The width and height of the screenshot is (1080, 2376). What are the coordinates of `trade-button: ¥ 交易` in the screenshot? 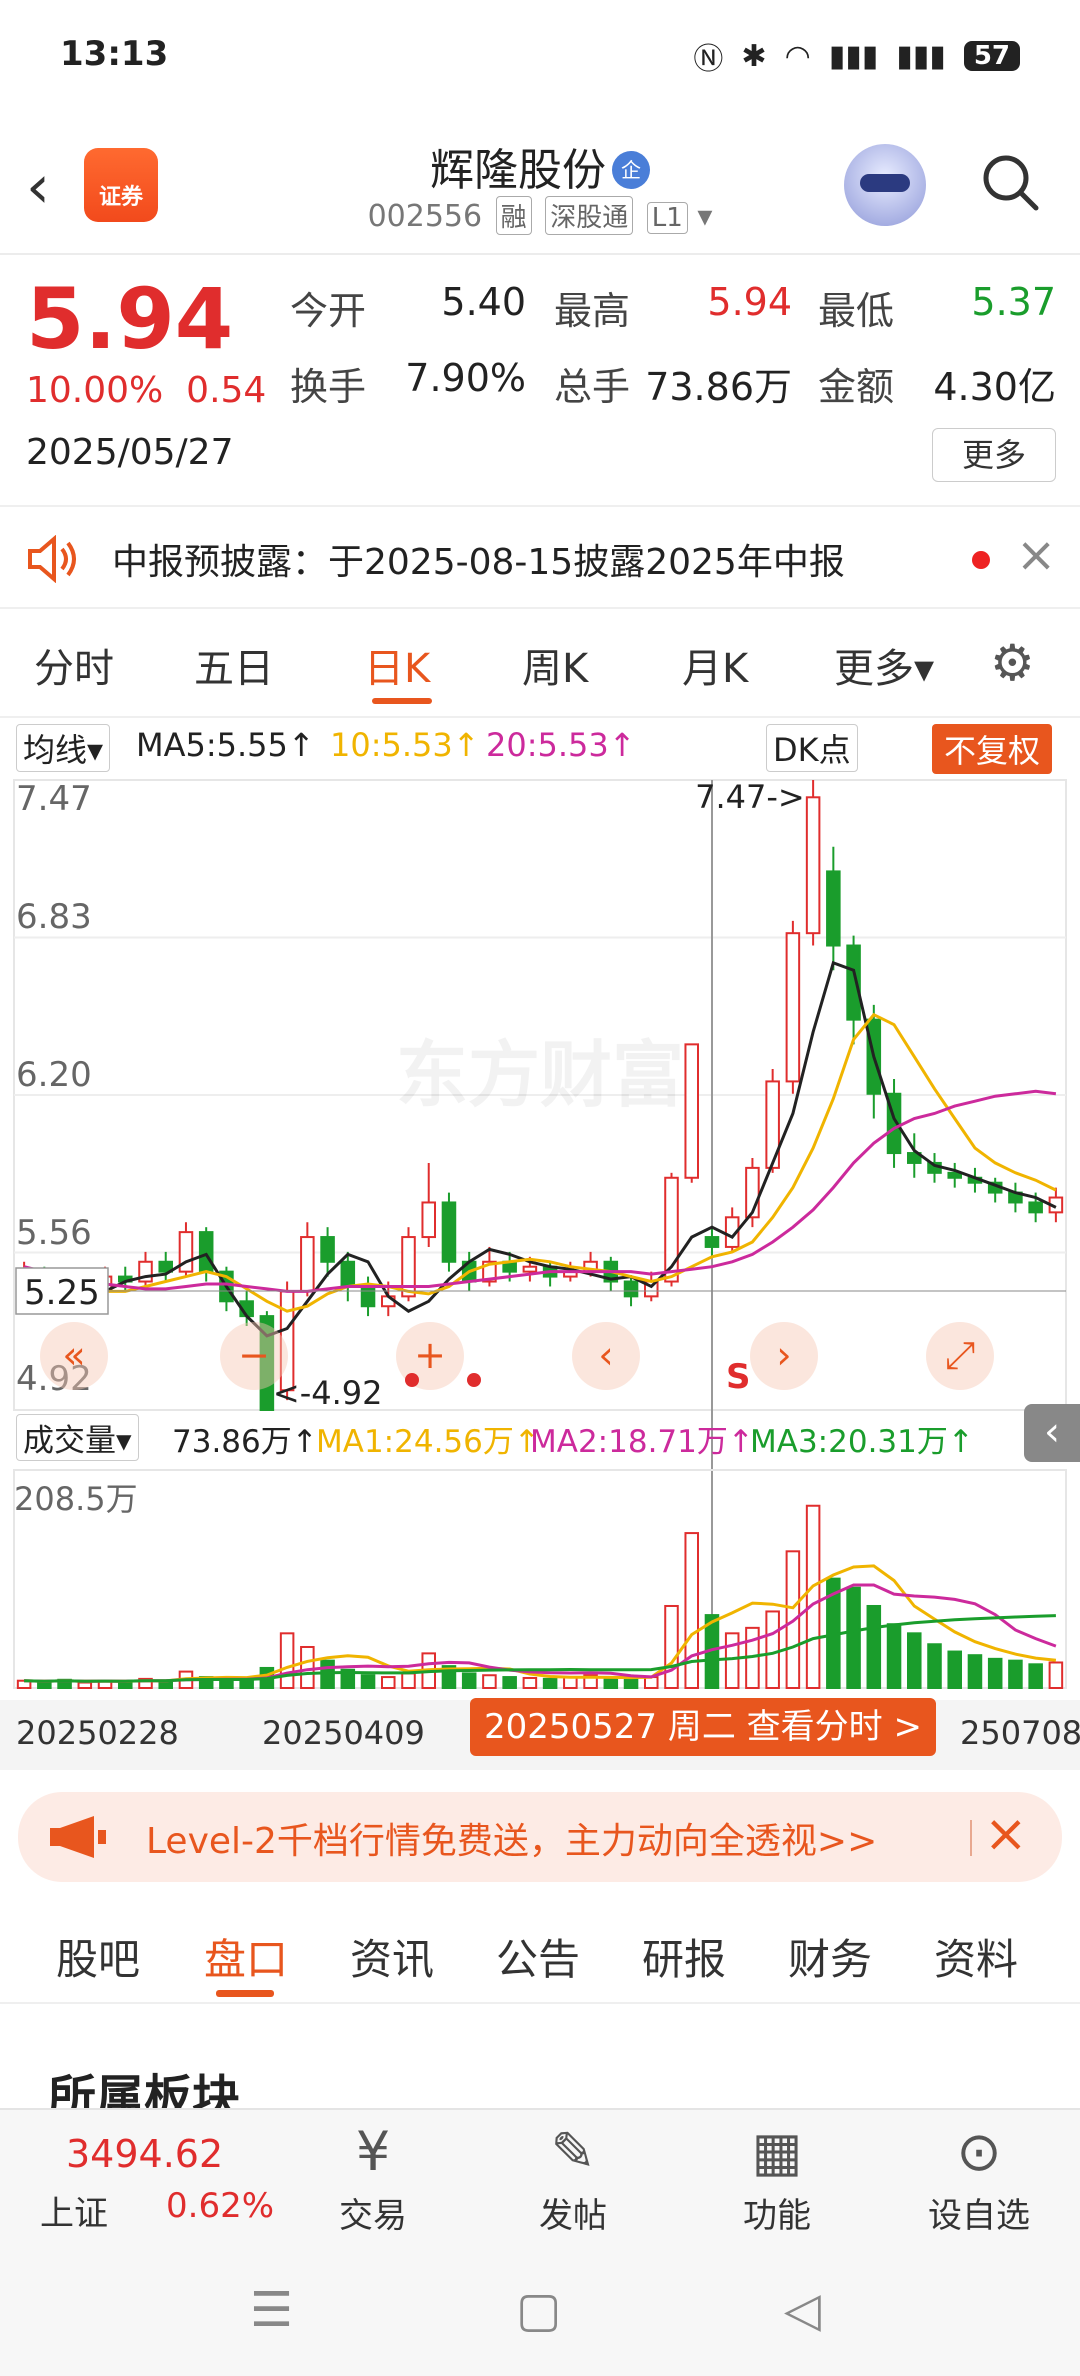 It's located at (373, 2178).